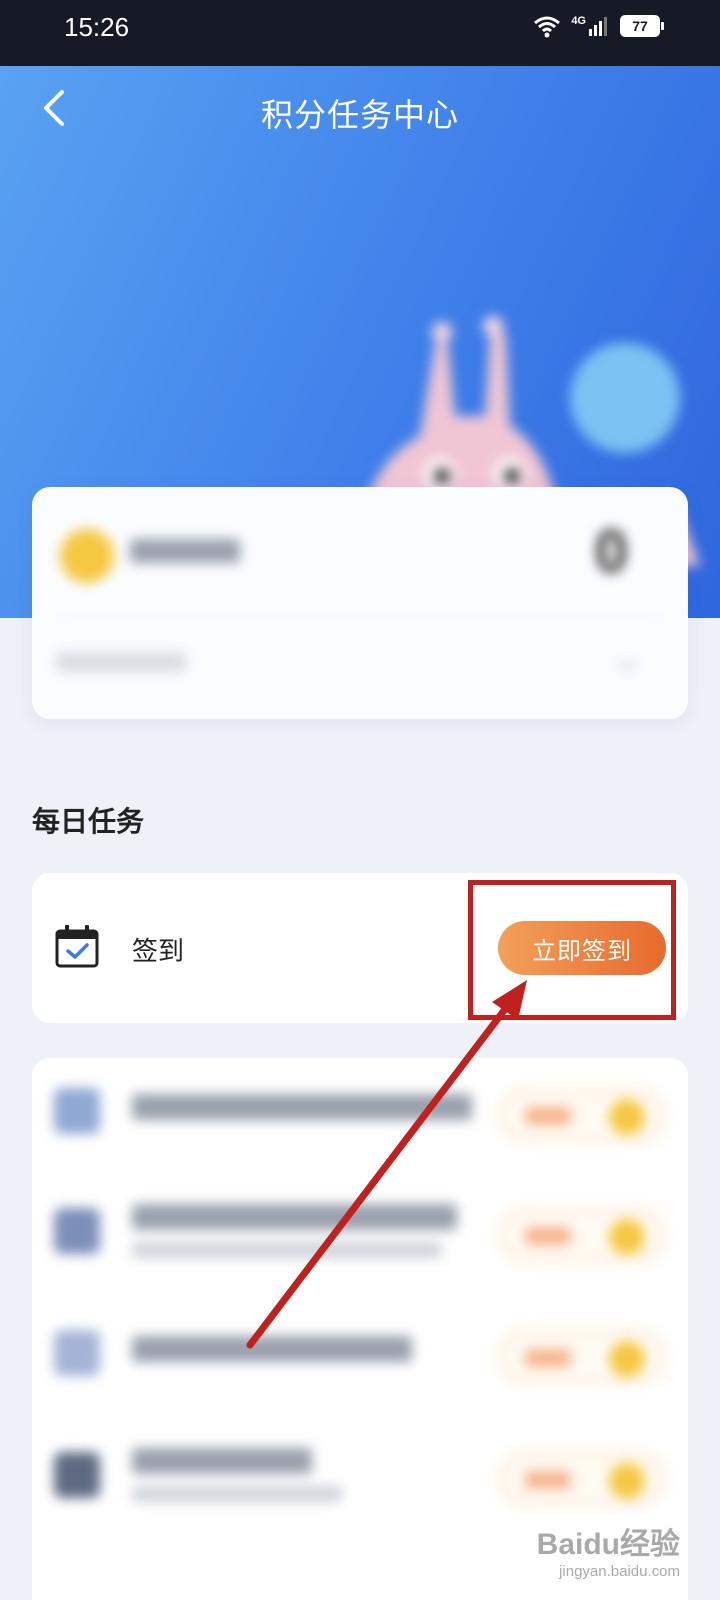  What do you see at coordinates (572, 950) in the screenshot?
I see `highlight-box-annotation` at bounding box center [572, 950].